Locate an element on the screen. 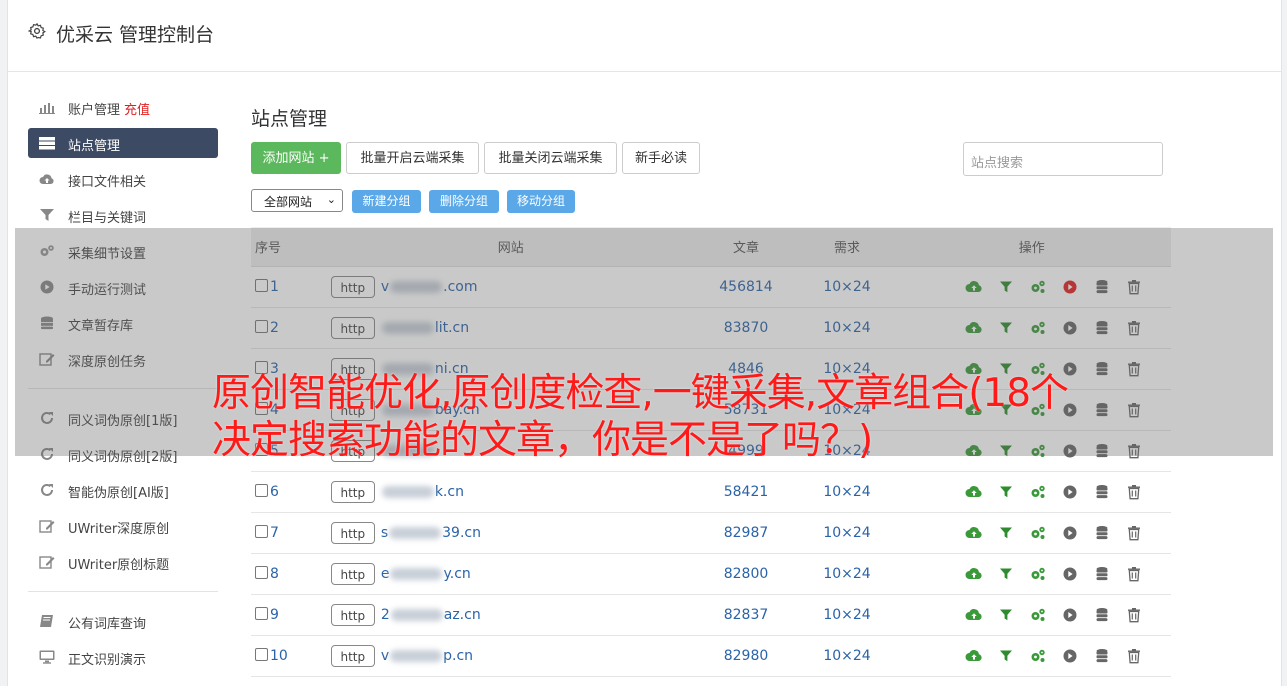 Image resolution: width=1287 pixels, height=686 pixels. recharge-link: 充值 is located at coordinates (137, 110).